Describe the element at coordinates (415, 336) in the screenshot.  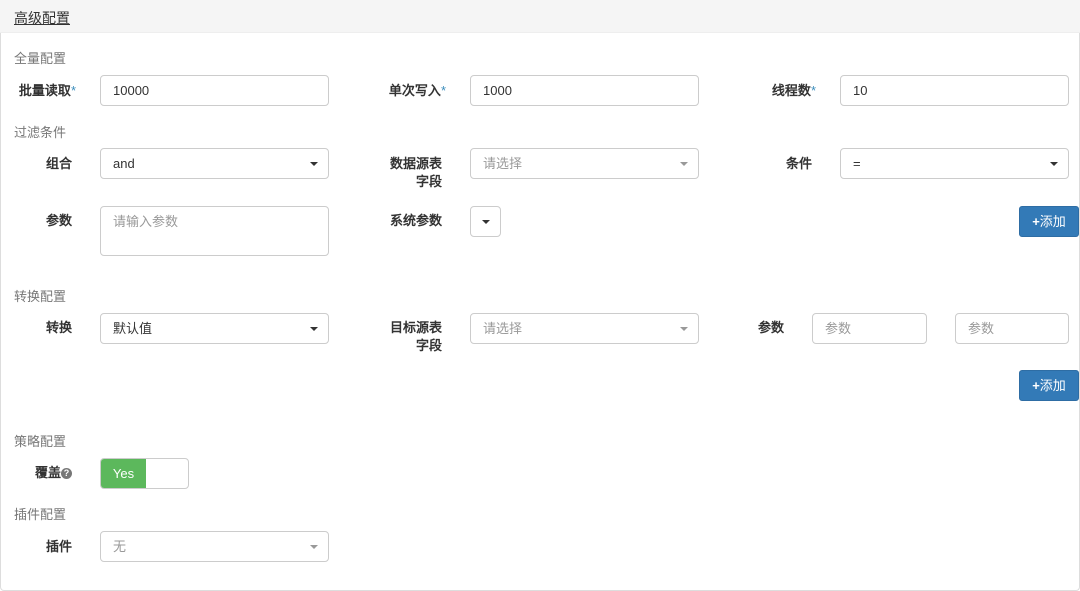
I see `target-field-label: 目标源表 字段` at that location.